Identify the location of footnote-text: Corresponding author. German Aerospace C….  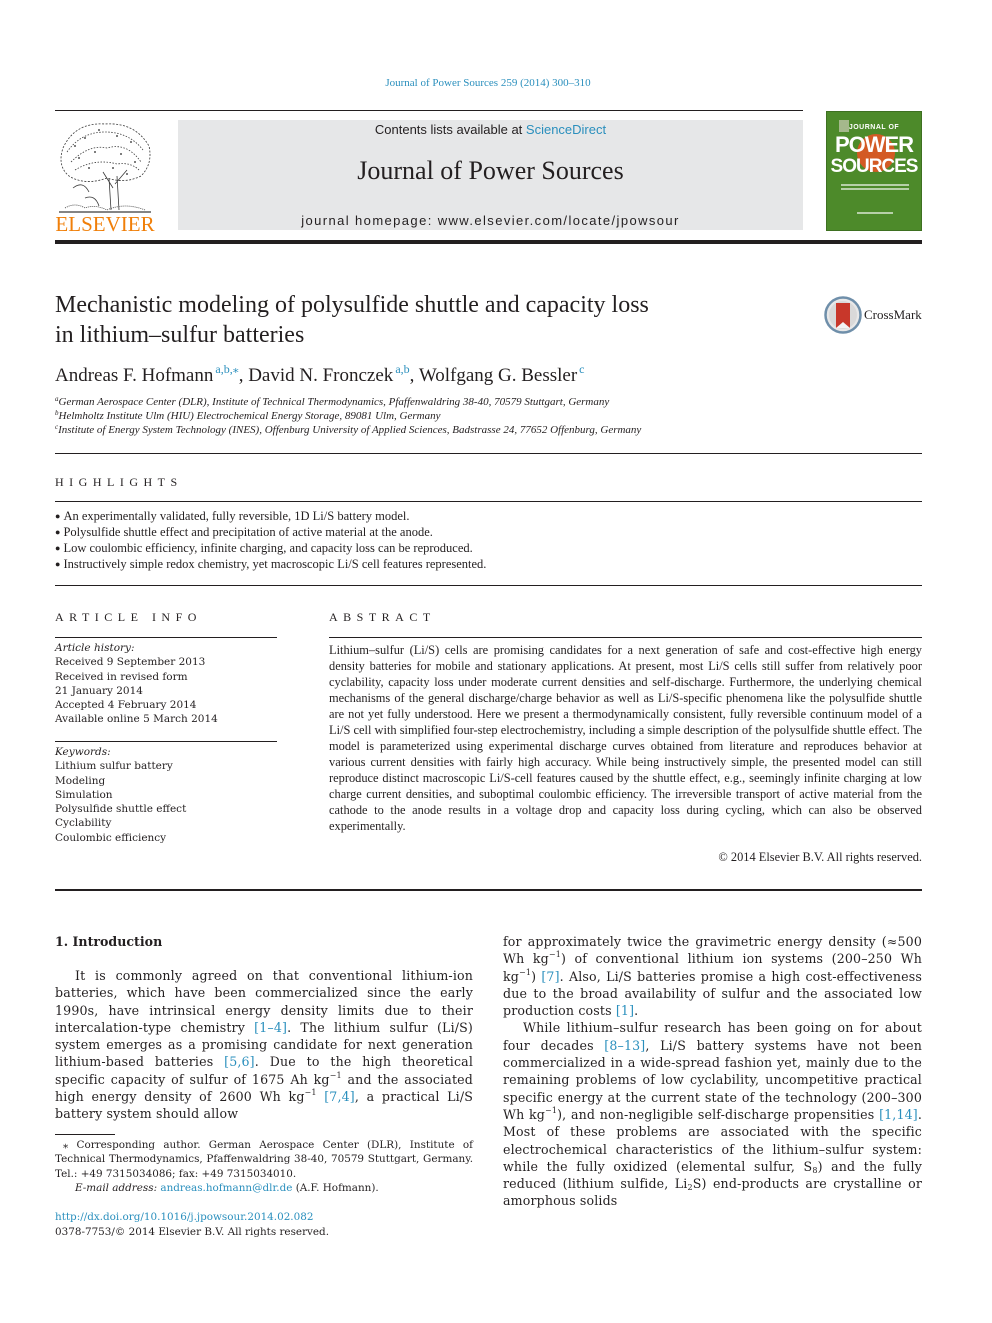
(264, 1159).